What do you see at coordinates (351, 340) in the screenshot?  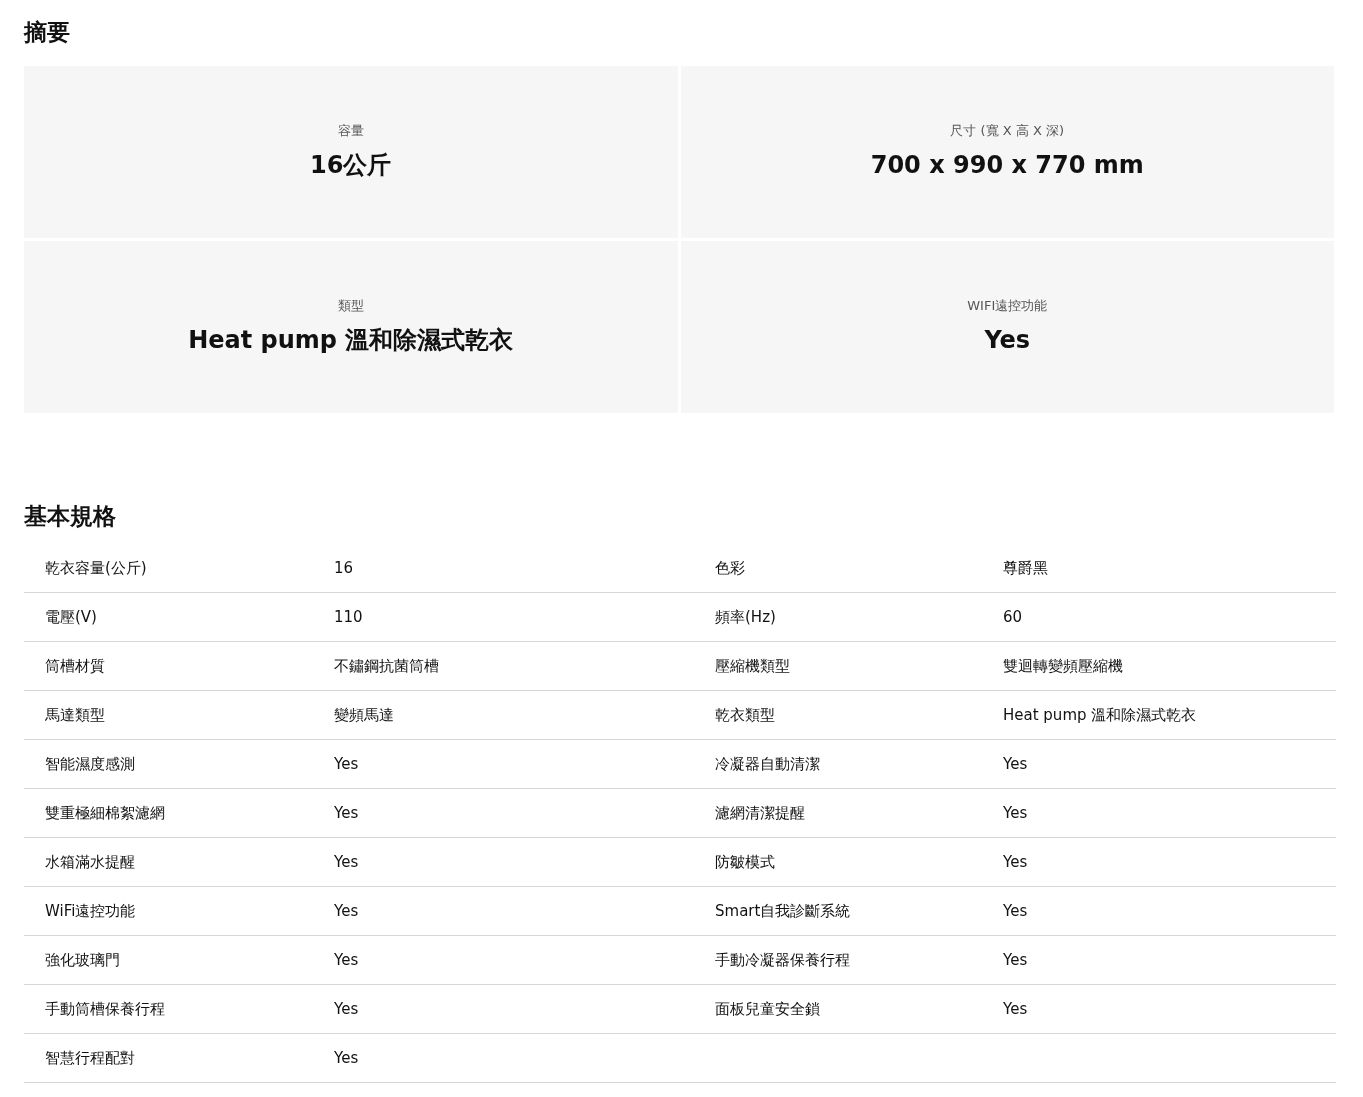 I see `summary-value: Heat pump 溫和除濕式乾衣` at bounding box center [351, 340].